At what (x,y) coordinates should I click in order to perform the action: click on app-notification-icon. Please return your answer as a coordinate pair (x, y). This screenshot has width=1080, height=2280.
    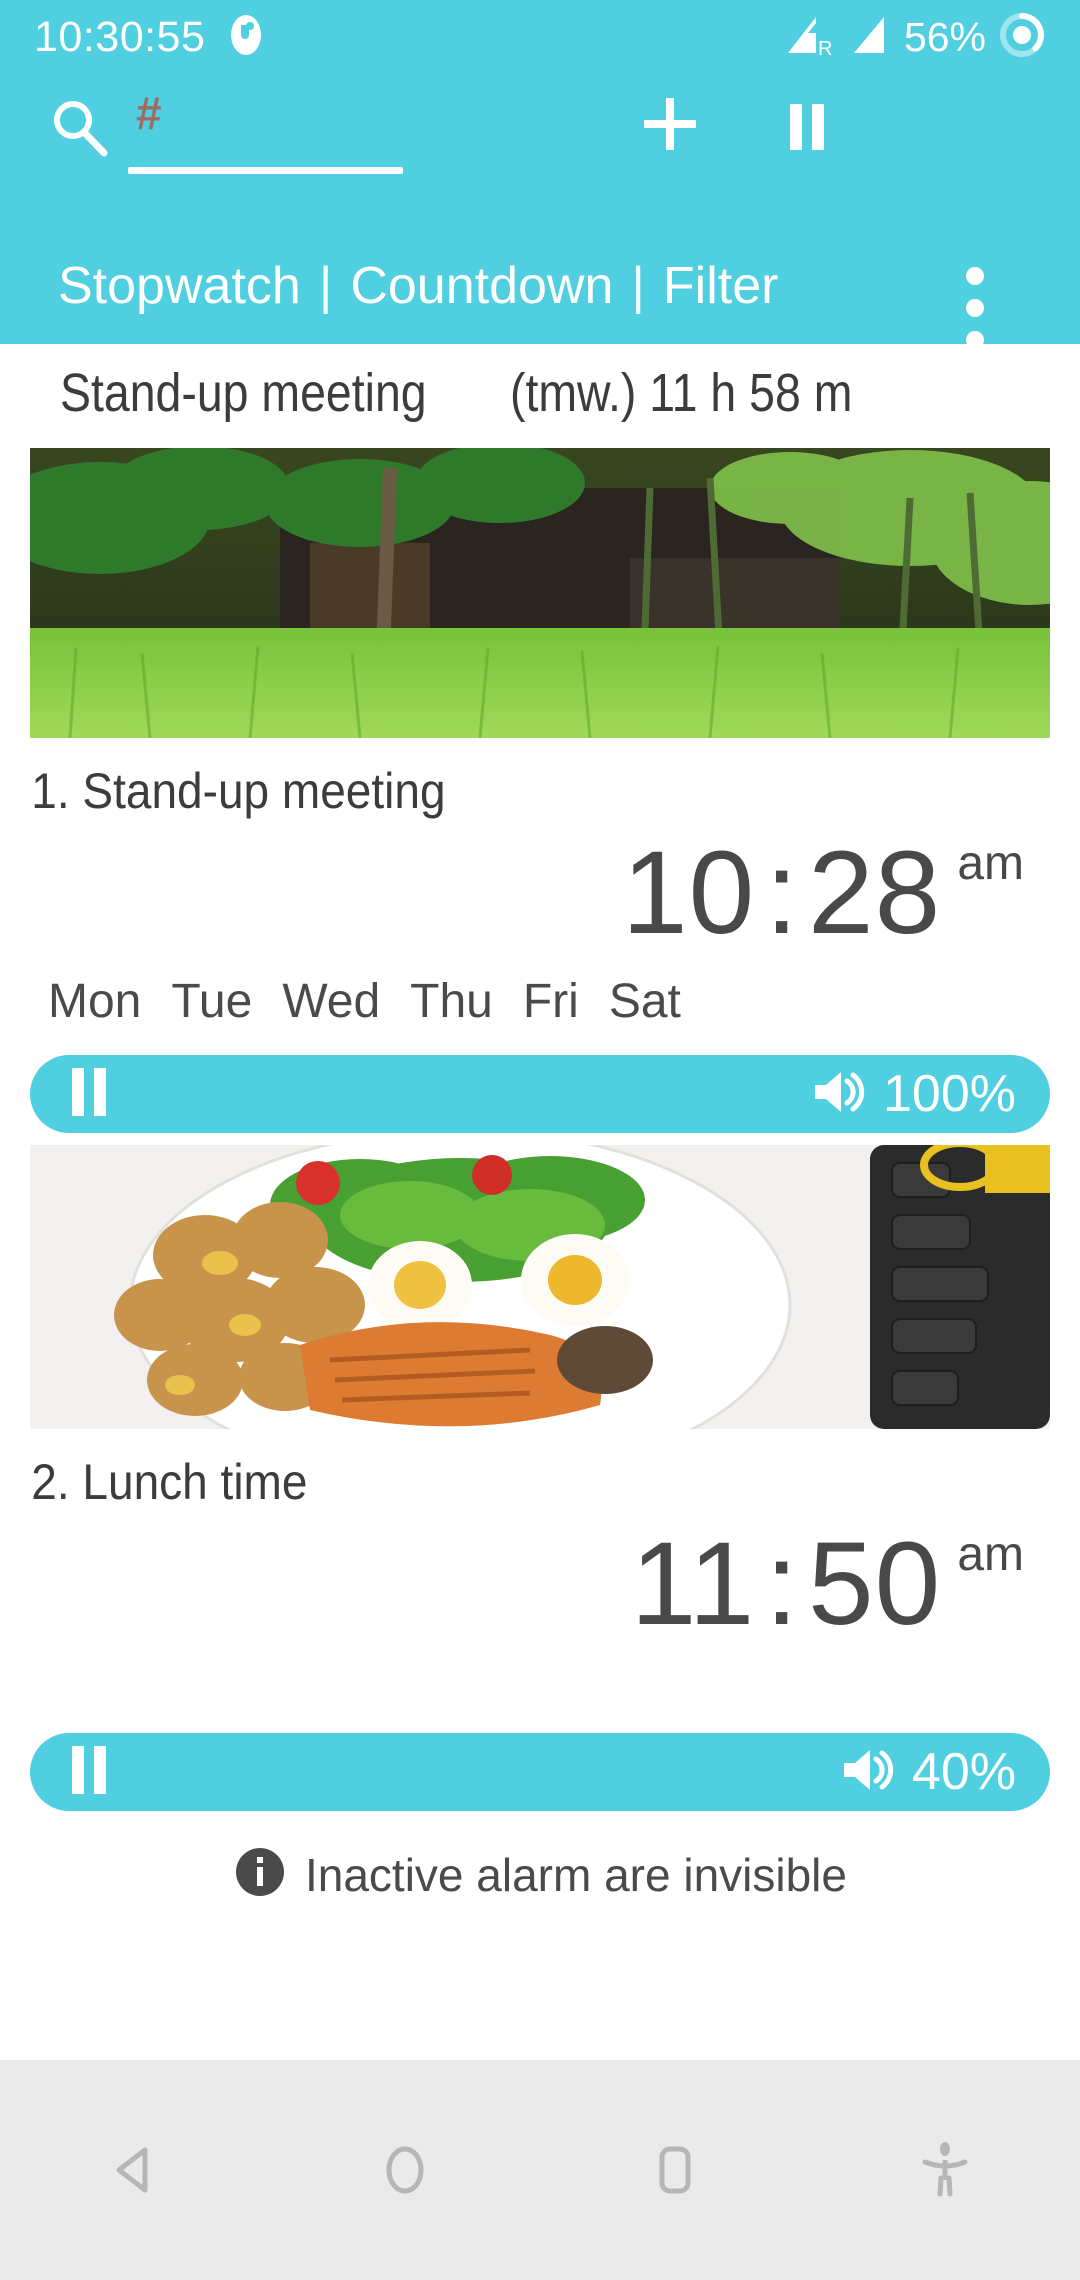
    Looking at the image, I should click on (246, 37).